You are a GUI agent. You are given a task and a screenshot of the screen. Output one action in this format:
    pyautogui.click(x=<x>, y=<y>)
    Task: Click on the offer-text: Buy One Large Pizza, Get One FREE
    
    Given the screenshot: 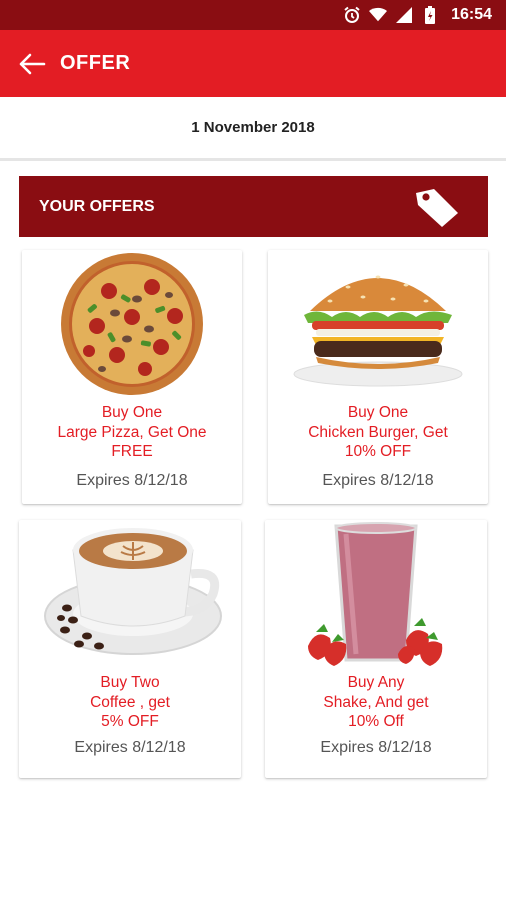 What is the action you would take?
    pyautogui.click(x=132, y=432)
    